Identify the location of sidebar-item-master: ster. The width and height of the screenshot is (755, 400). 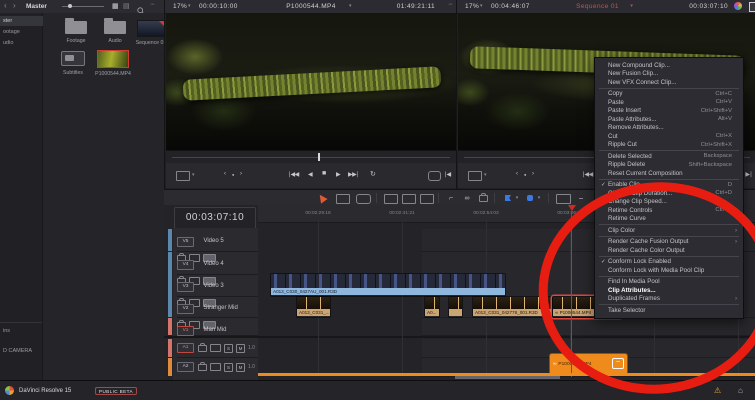
(22, 21).